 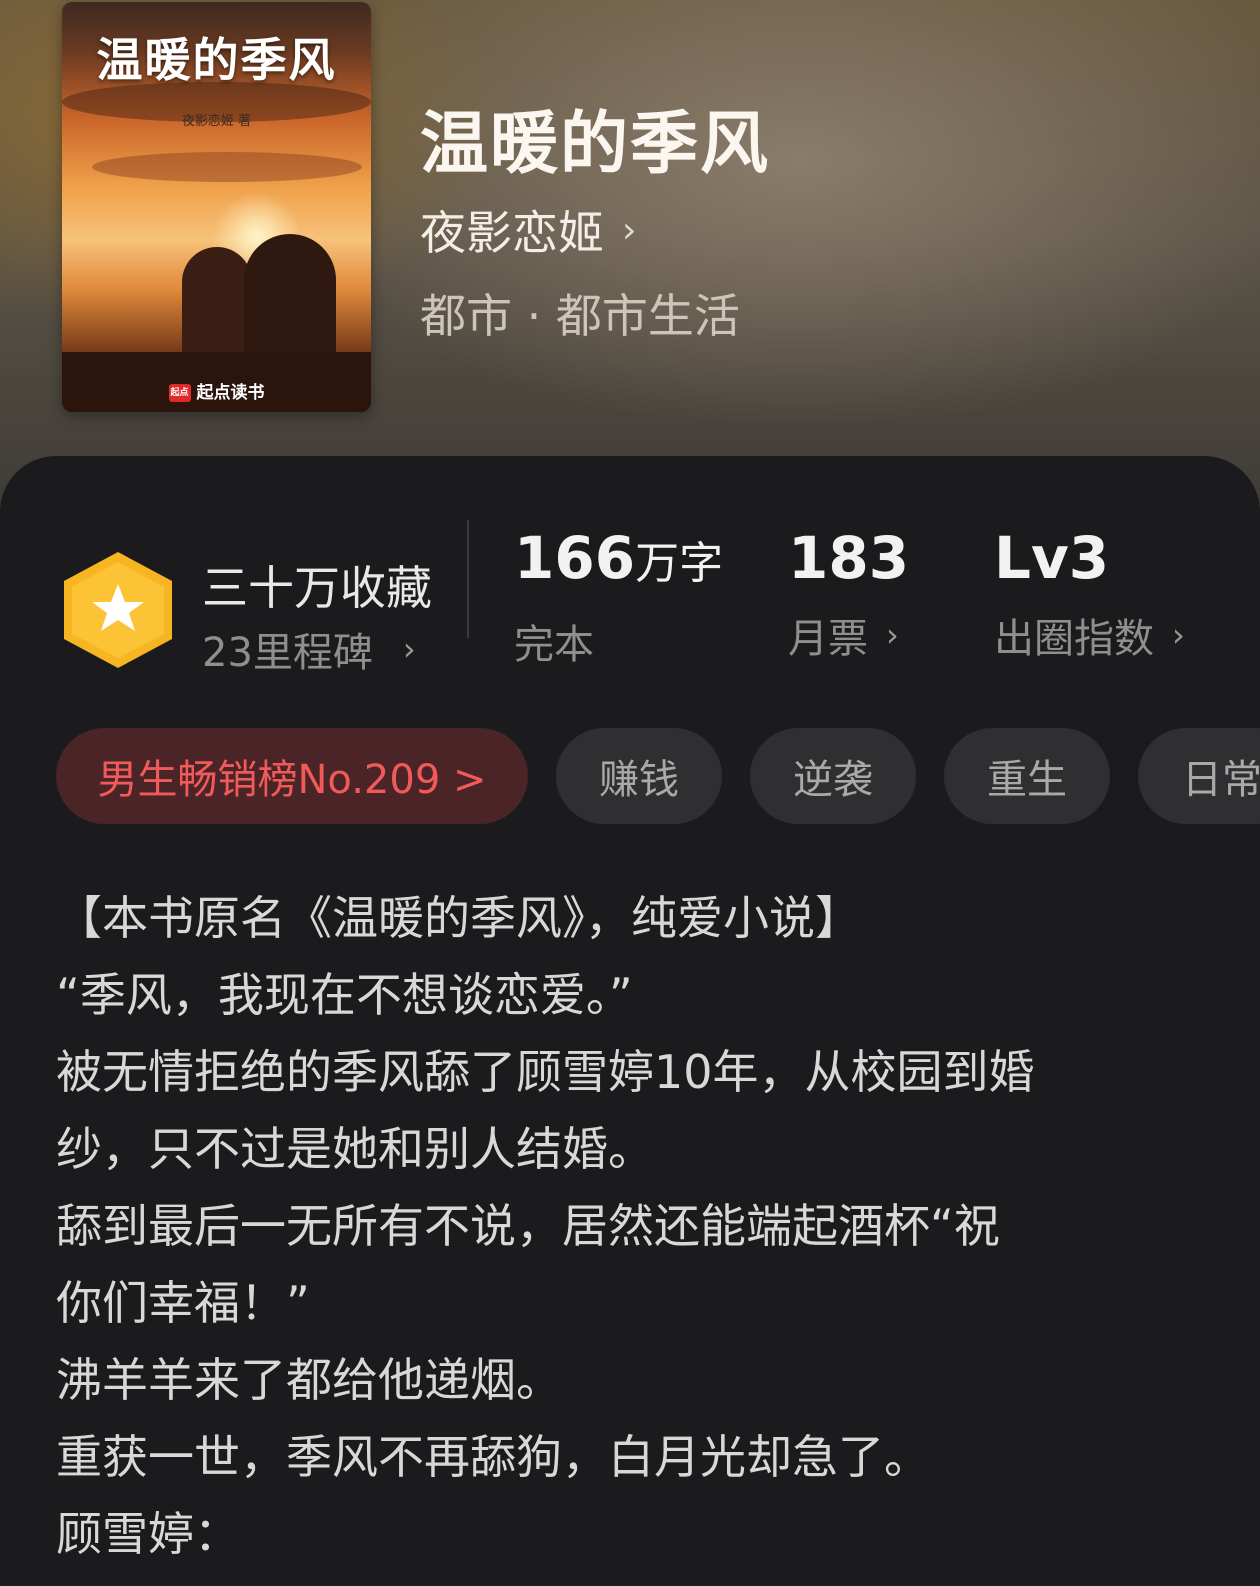 What do you see at coordinates (1027, 776) in the screenshot?
I see `tag-chip: 重生` at bounding box center [1027, 776].